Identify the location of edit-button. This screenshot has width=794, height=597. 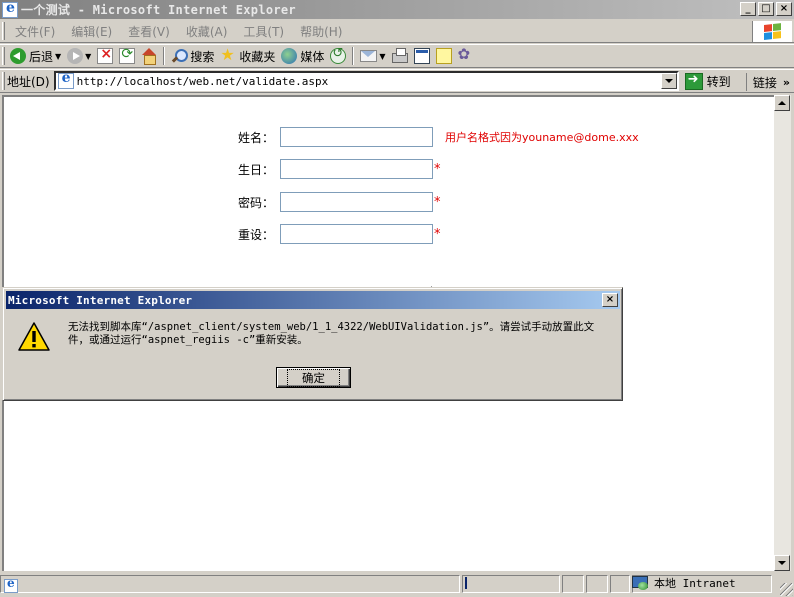
(422, 56).